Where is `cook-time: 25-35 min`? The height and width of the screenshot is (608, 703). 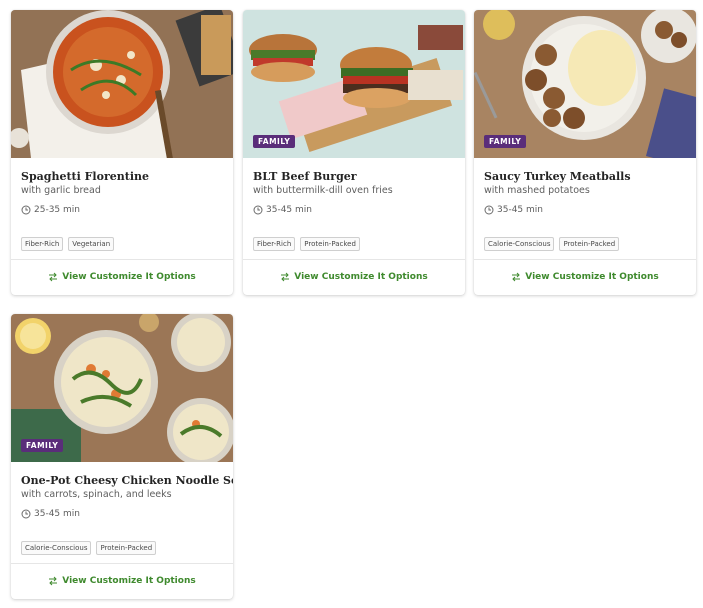
cook-time: 25-35 min is located at coordinates (50, 210).